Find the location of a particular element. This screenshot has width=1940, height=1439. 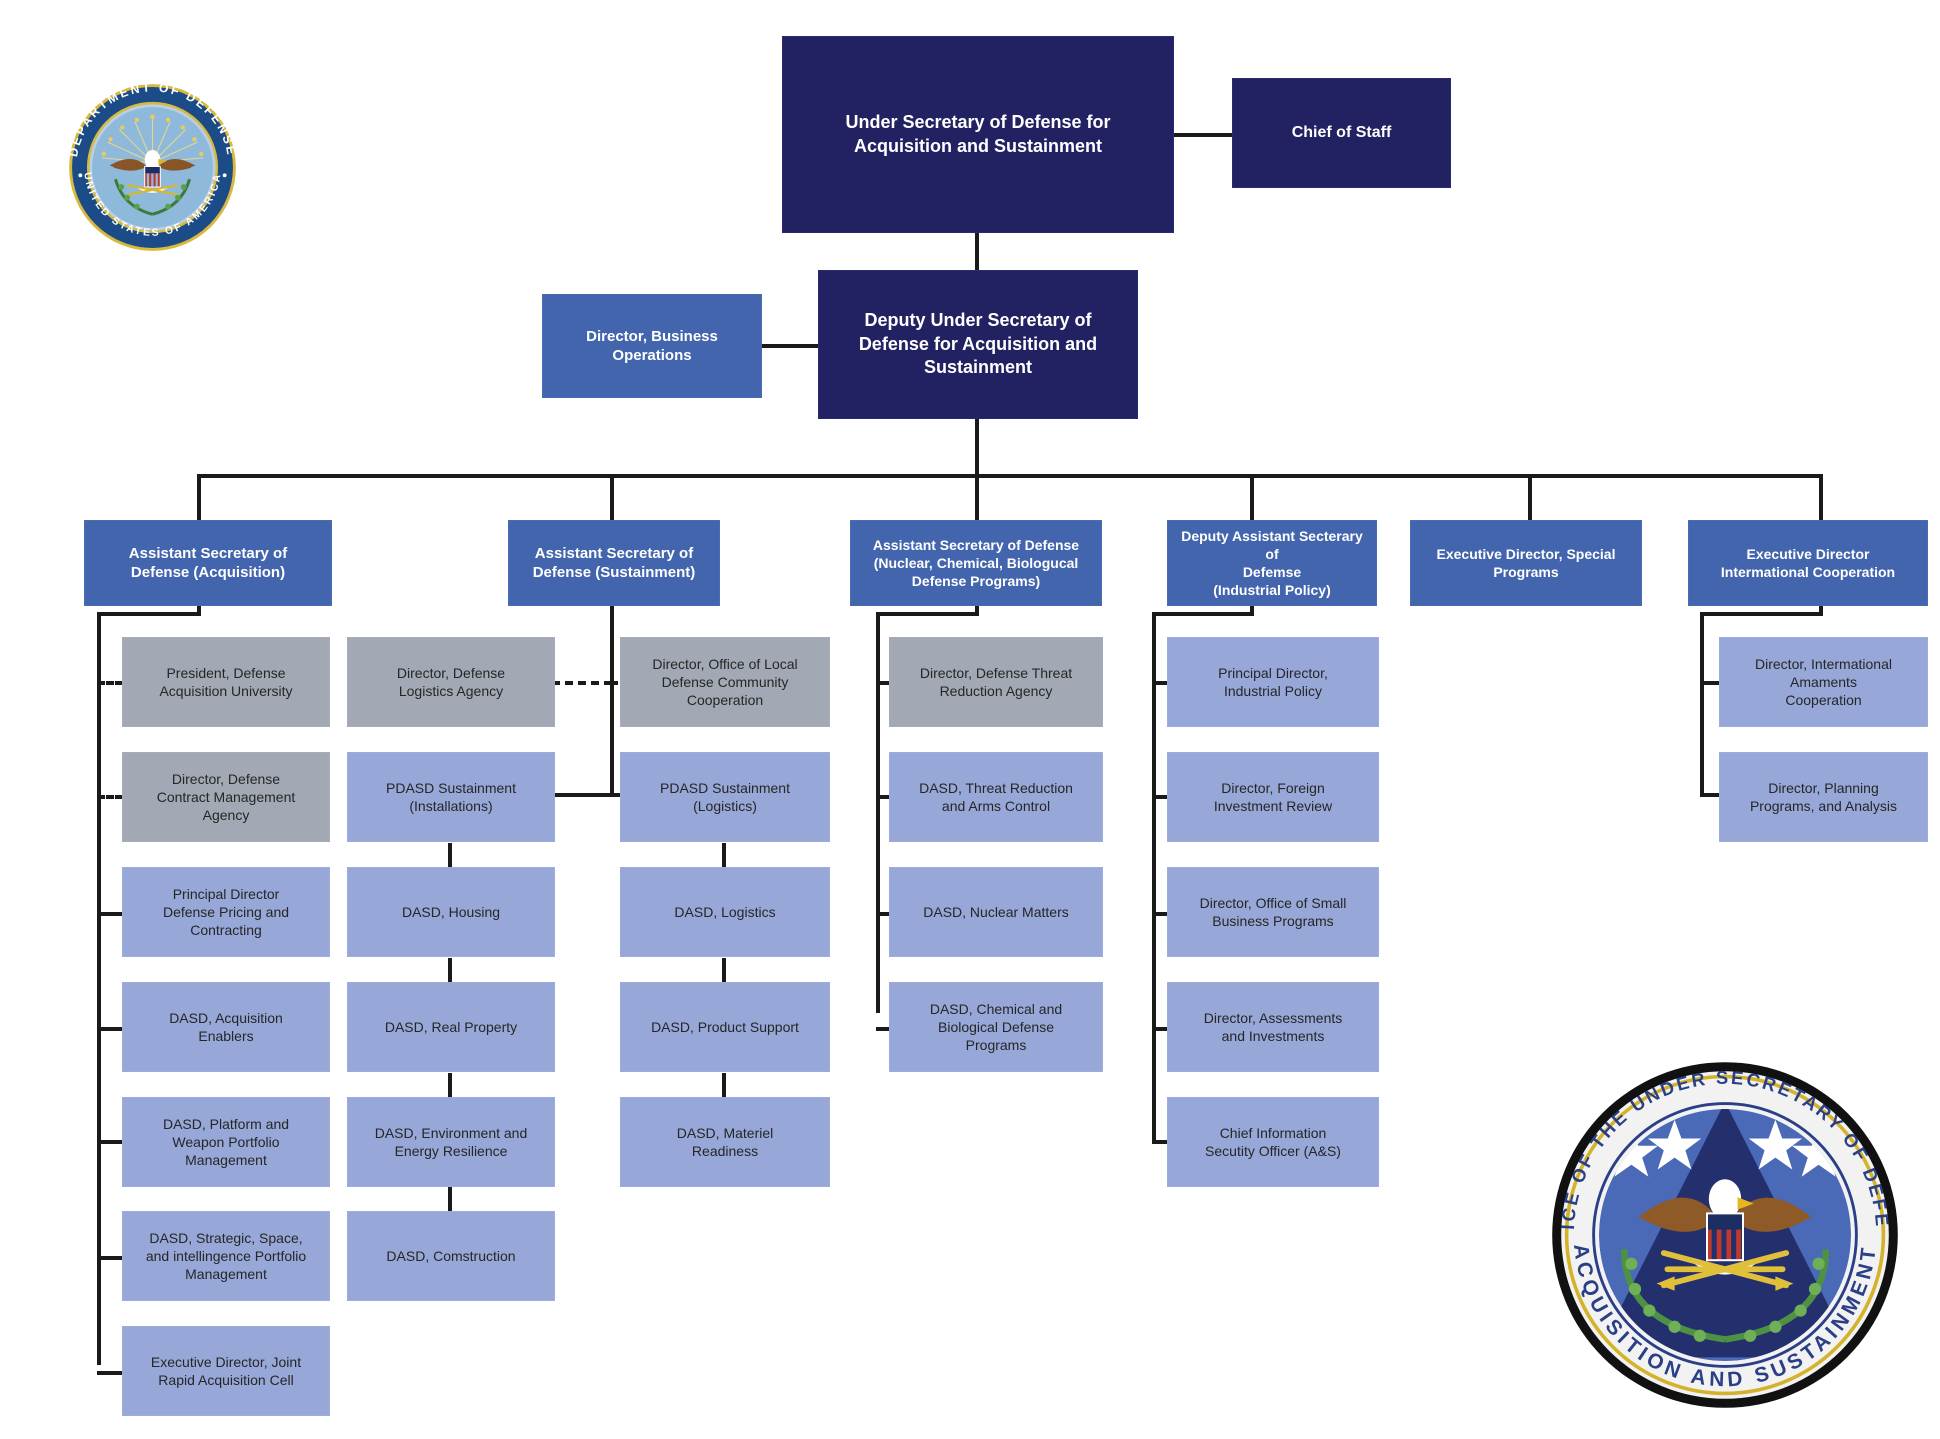

node-label: Executive Director, Special Programs is located at coordinates (1526, 562).